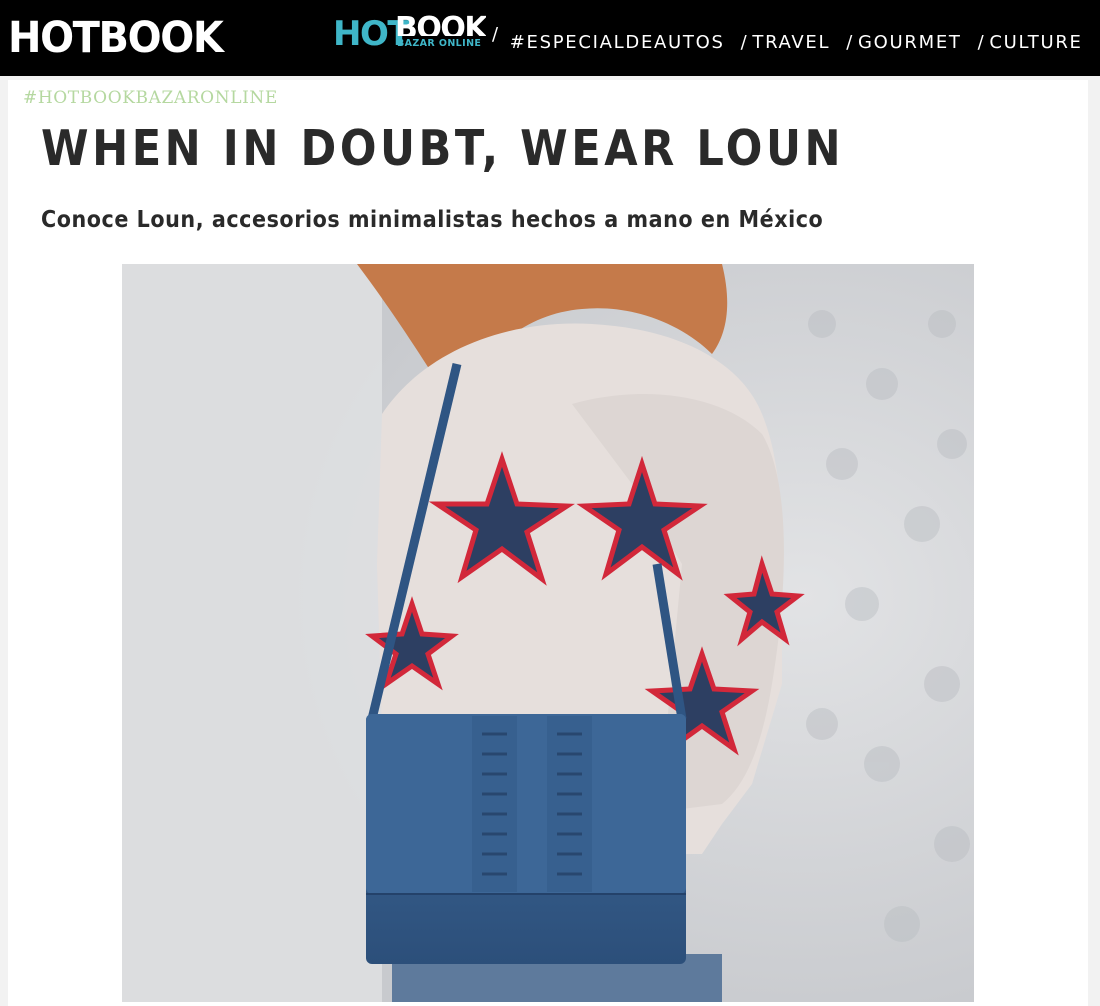  Describe the element at coordinates (116, 38) in the screenshot. I see `hotbook-logo: HOTBOOK` at that location.